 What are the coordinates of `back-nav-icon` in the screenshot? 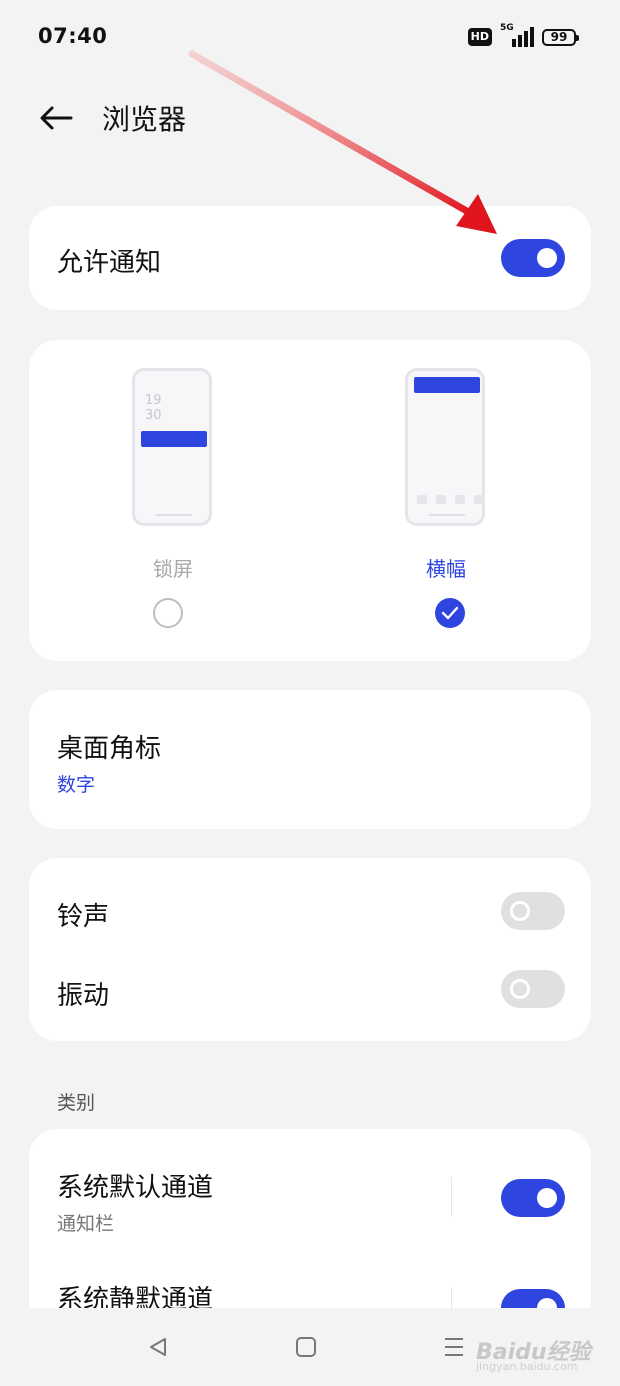 It's located at (158, 1347).